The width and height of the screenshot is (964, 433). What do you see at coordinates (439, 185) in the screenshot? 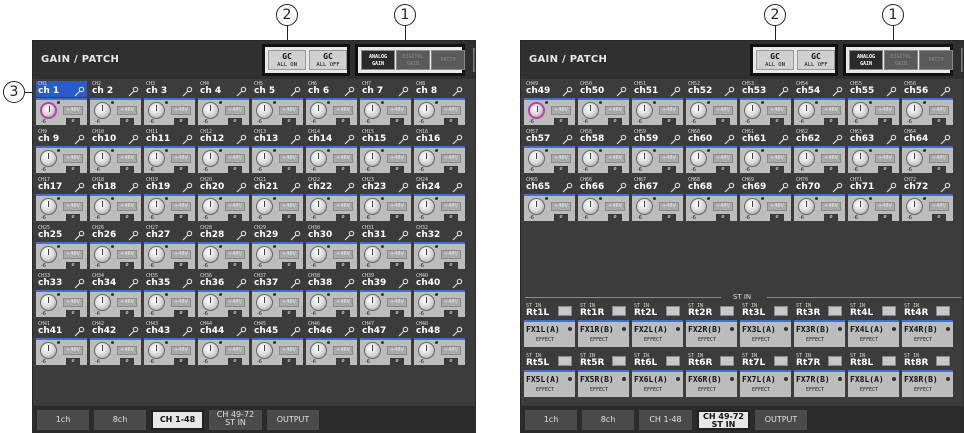
I see `channel-name-button: CH24 ch24` at bounding box center [439, 185].